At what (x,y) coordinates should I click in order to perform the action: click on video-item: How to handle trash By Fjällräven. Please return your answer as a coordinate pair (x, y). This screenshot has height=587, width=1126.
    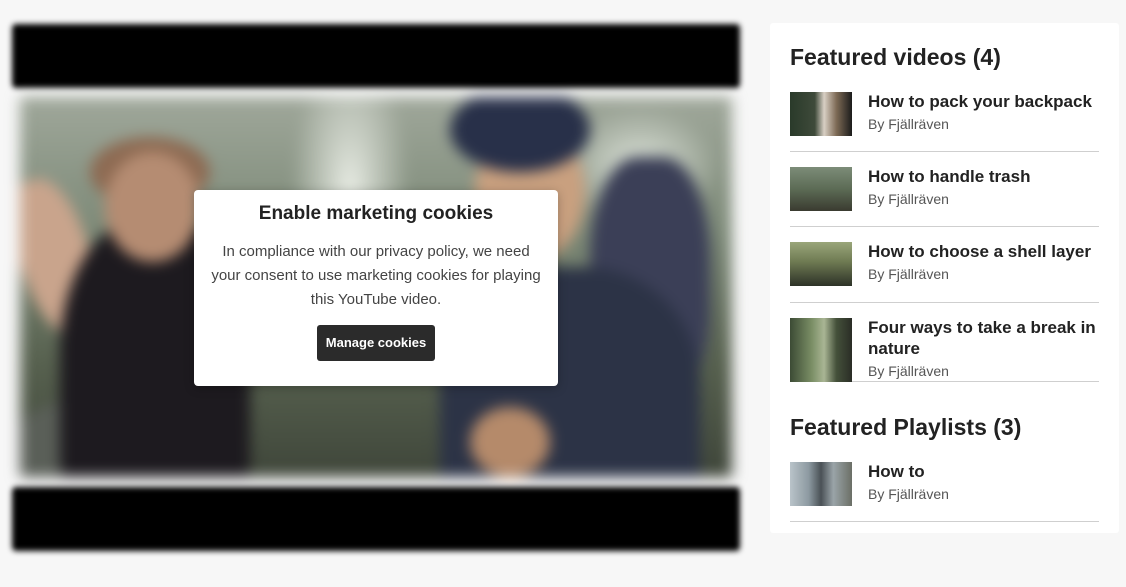
    Looking at the image, I should click on (944, 197).